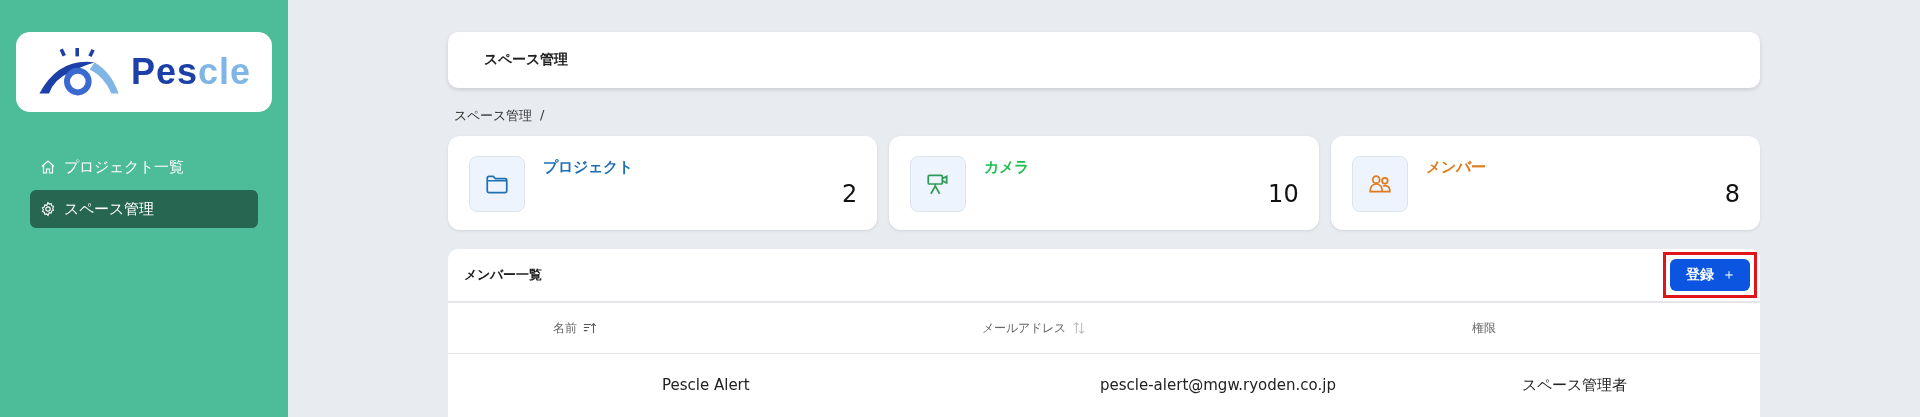 The image size is (1920, 417). What do you see at coordinates (542, 115) in the screenshot?
I see `breadcrumb-item: /` at bounding box center [542, 115].